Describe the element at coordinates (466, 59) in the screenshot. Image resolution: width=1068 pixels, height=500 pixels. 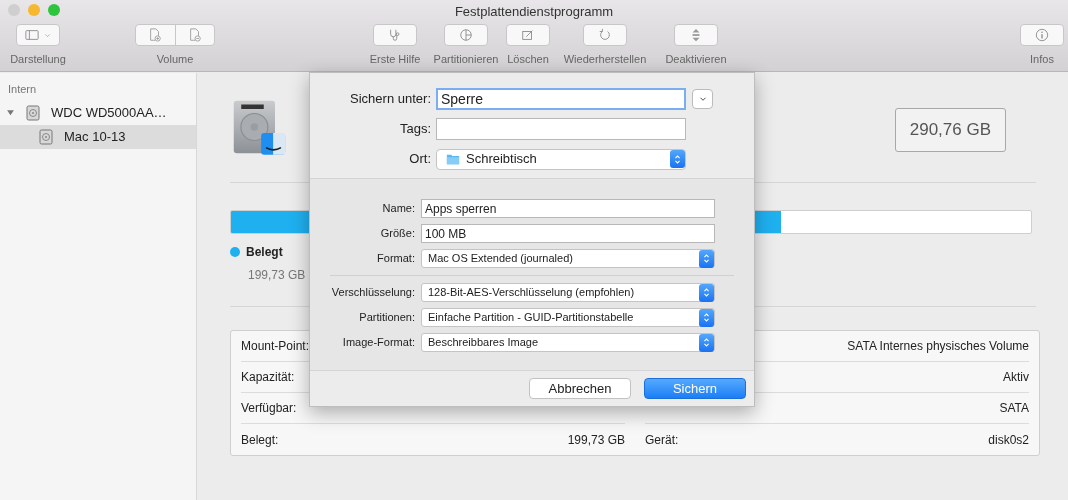
I see `toolbar-label: Partitionieren` at that location.